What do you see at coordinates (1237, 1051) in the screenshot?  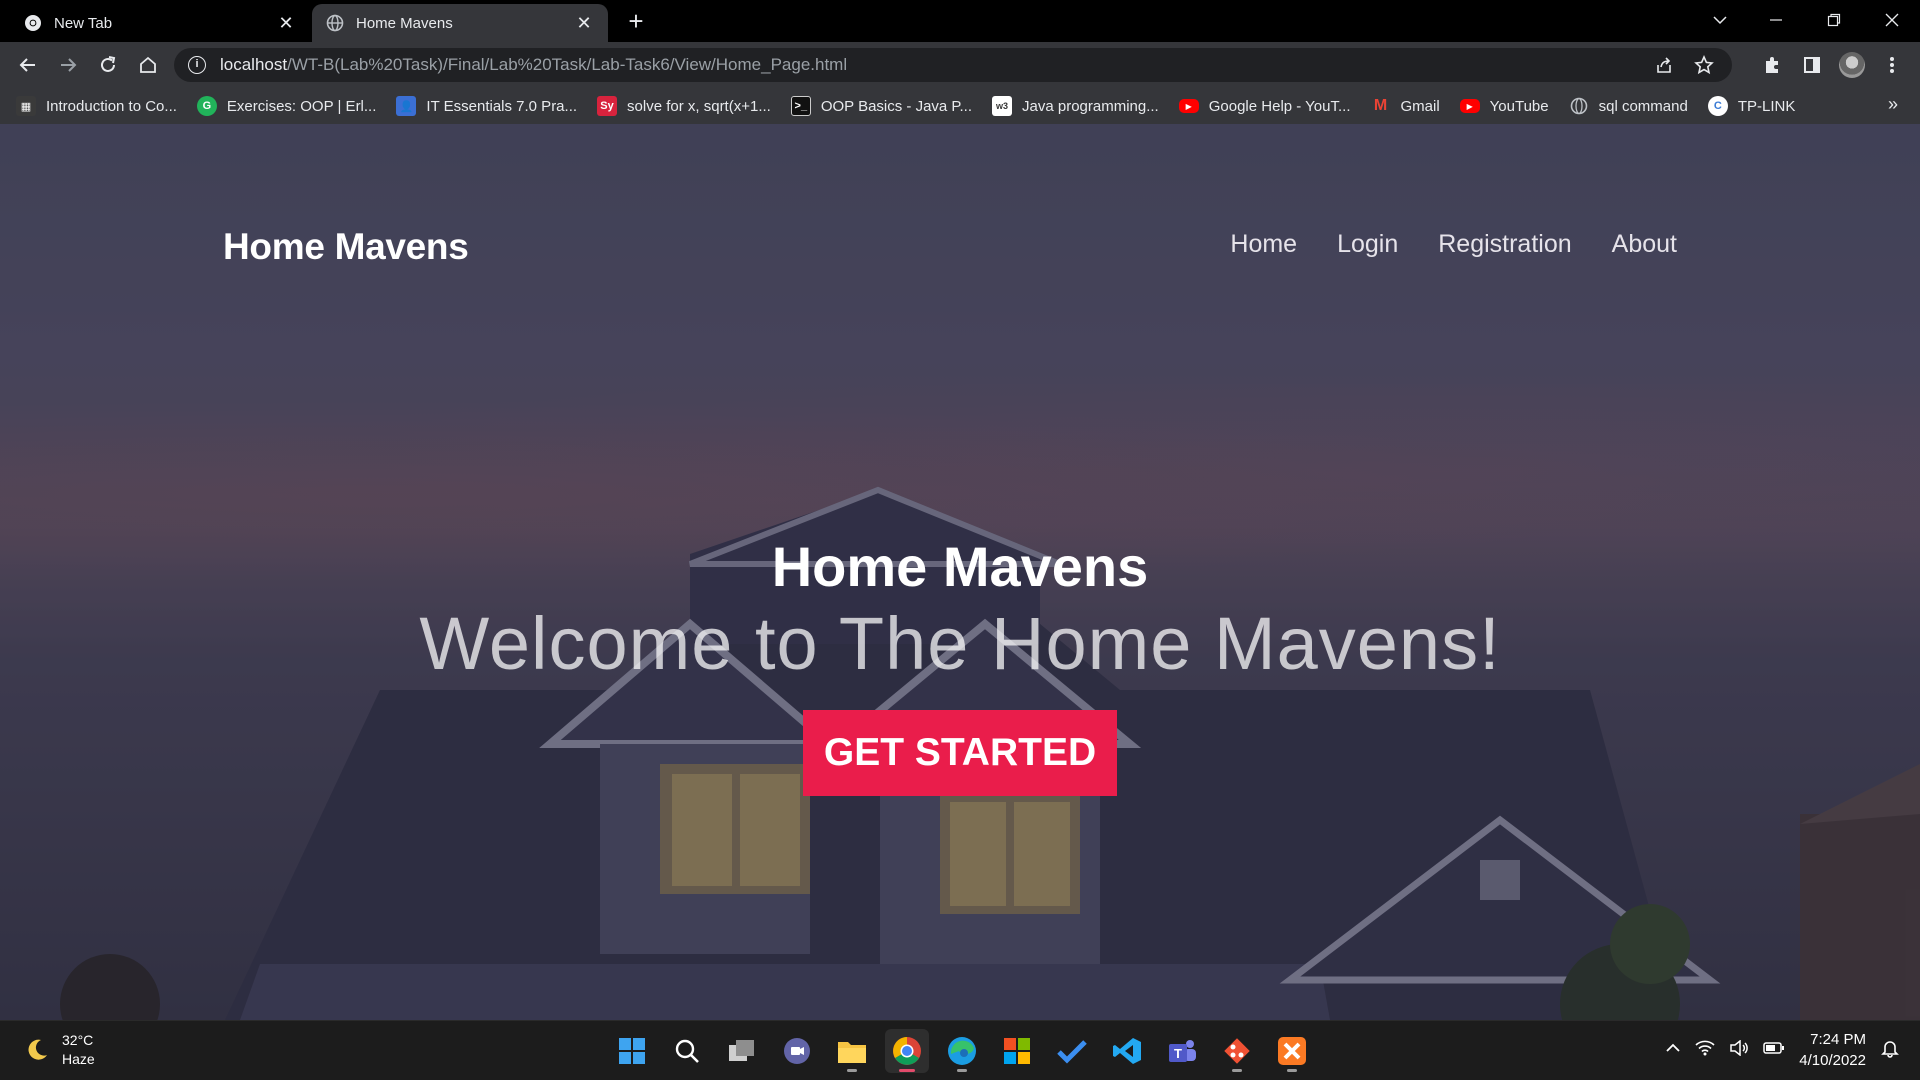 I see `git-icon` at bounding box center [1237, 1051].